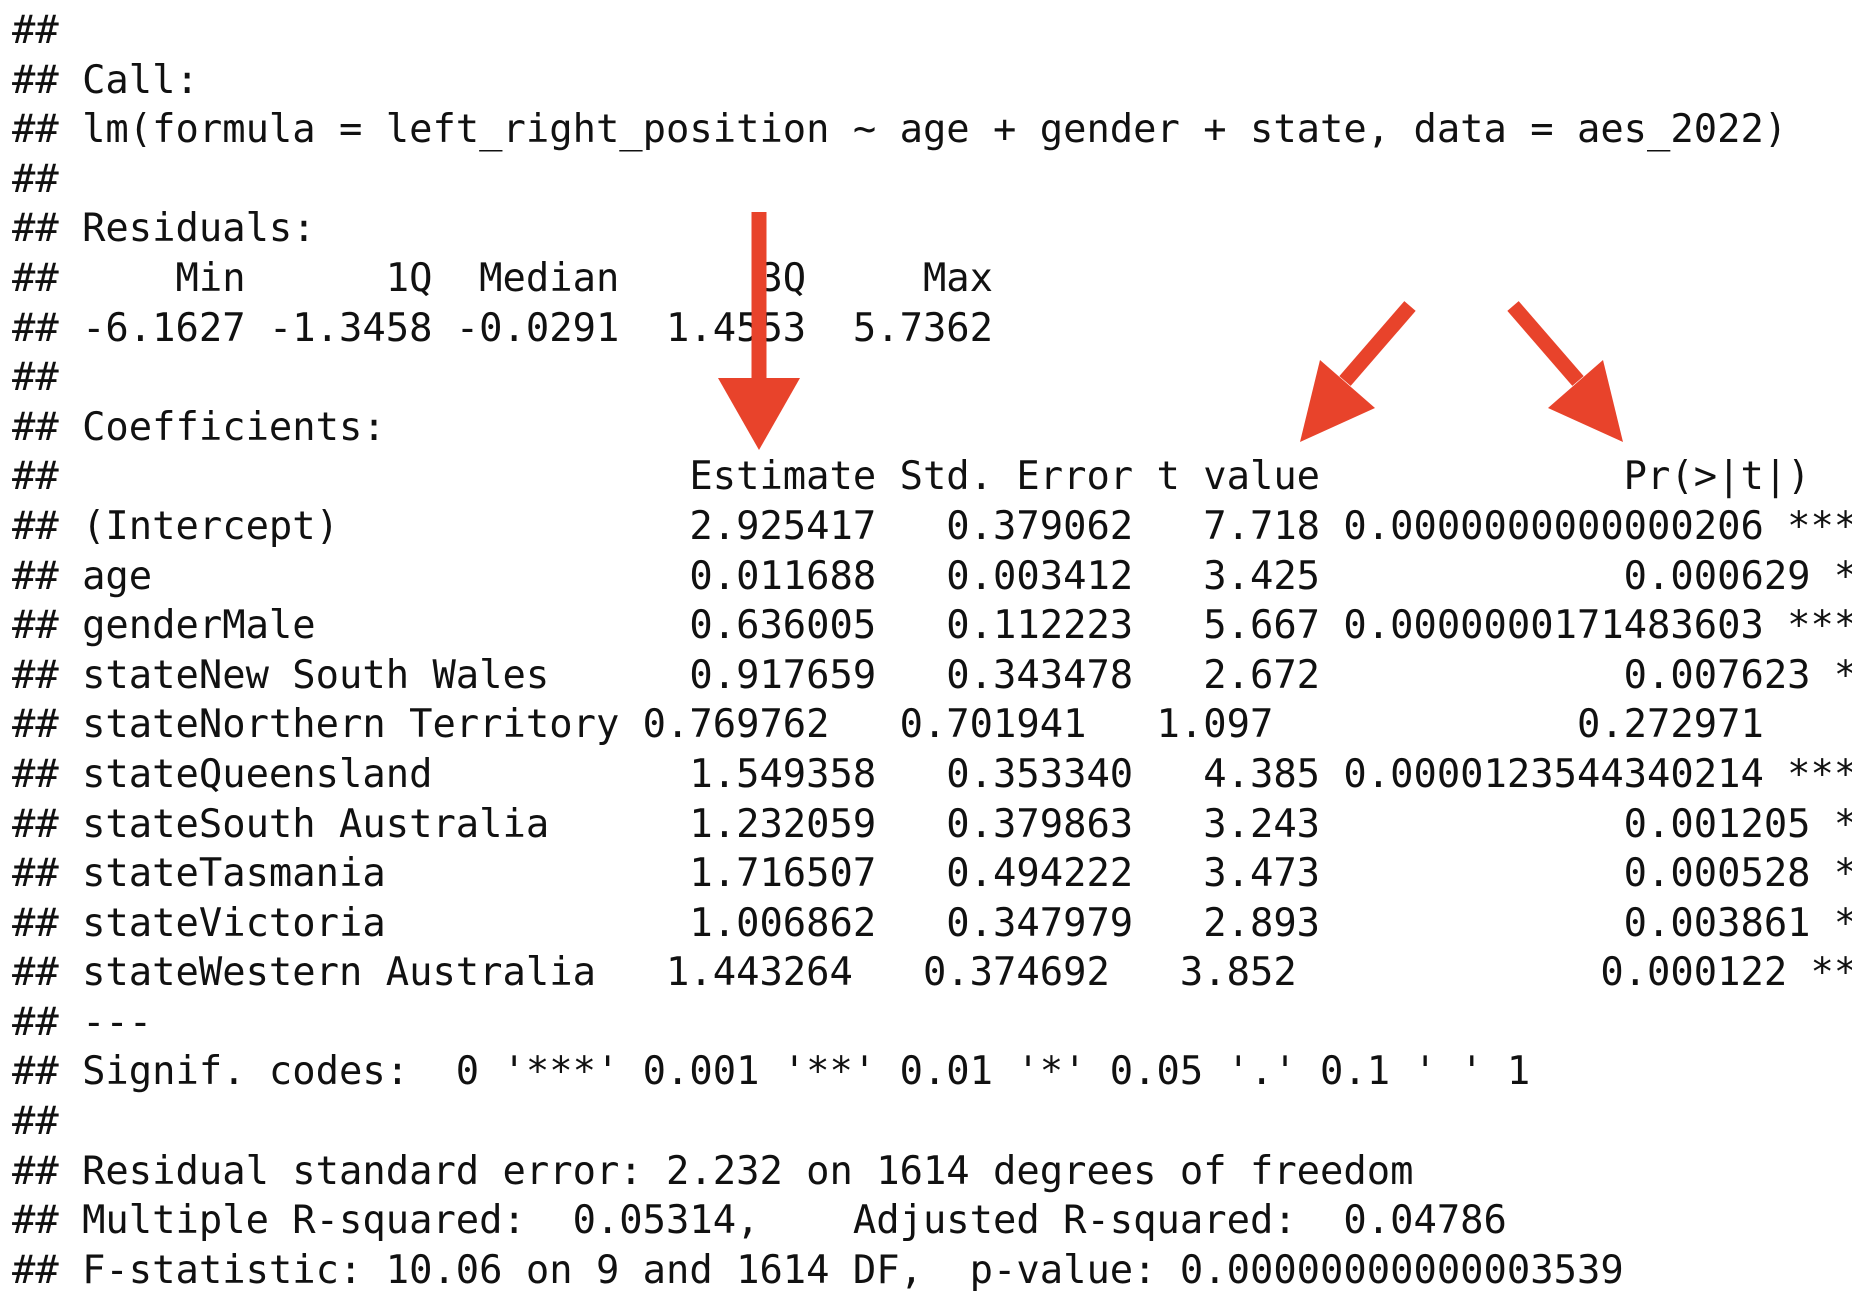 The width and height of the screenshot is (1852, 1308). I want to click on console-line-1: ##, so click(35, 30).